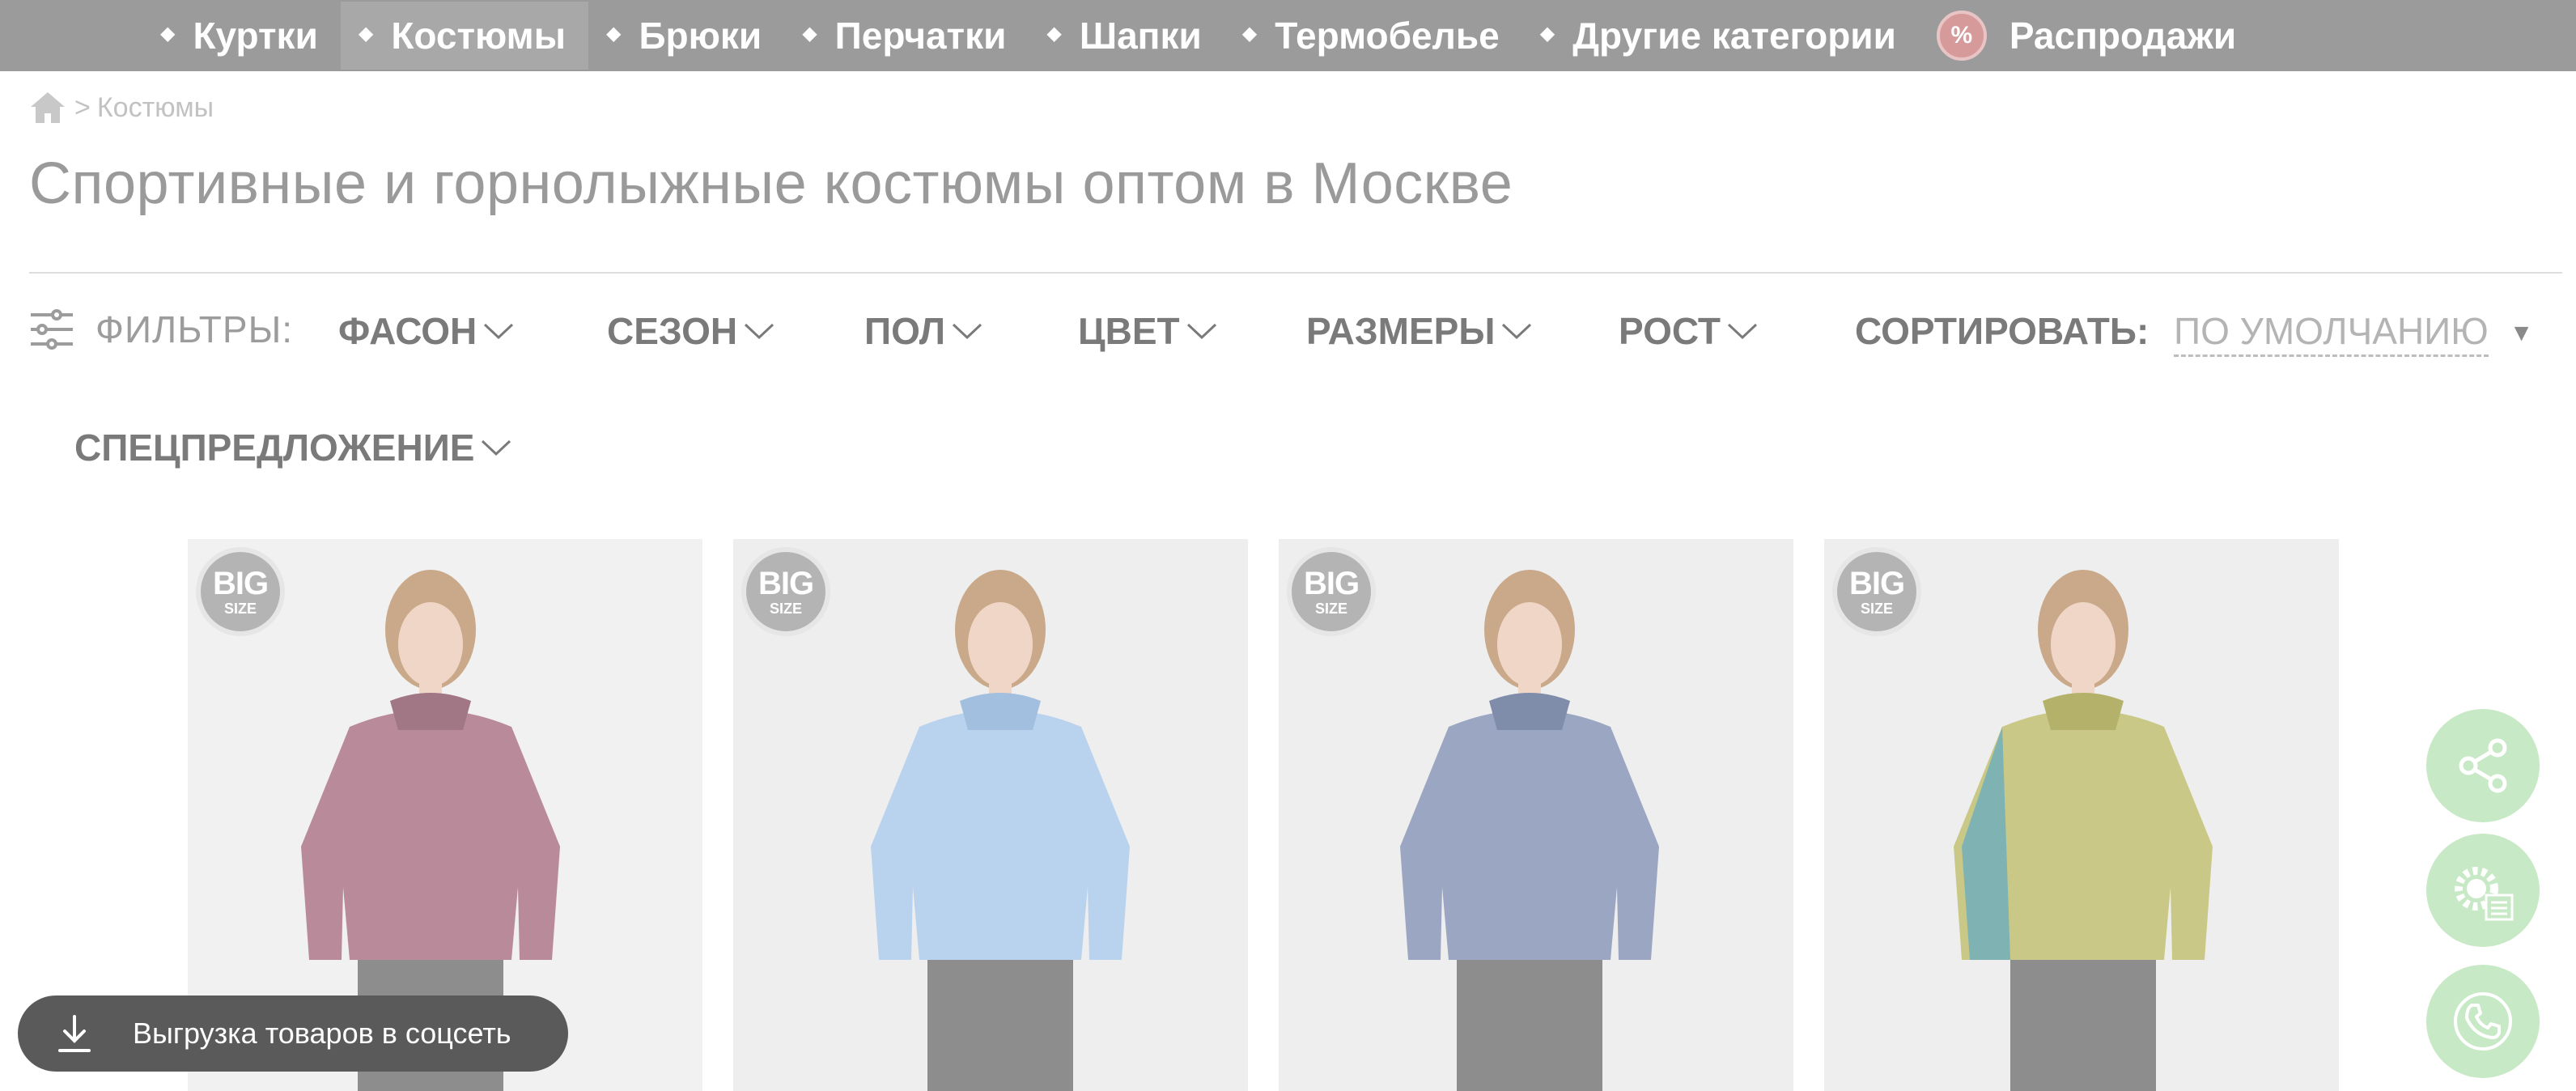 Image resolution: width=2576 pixels, height=1091 pixels. Describe the element at coordinates (255, 36) in the screenshot. I see `nav-item-label: Куртки` at that location.